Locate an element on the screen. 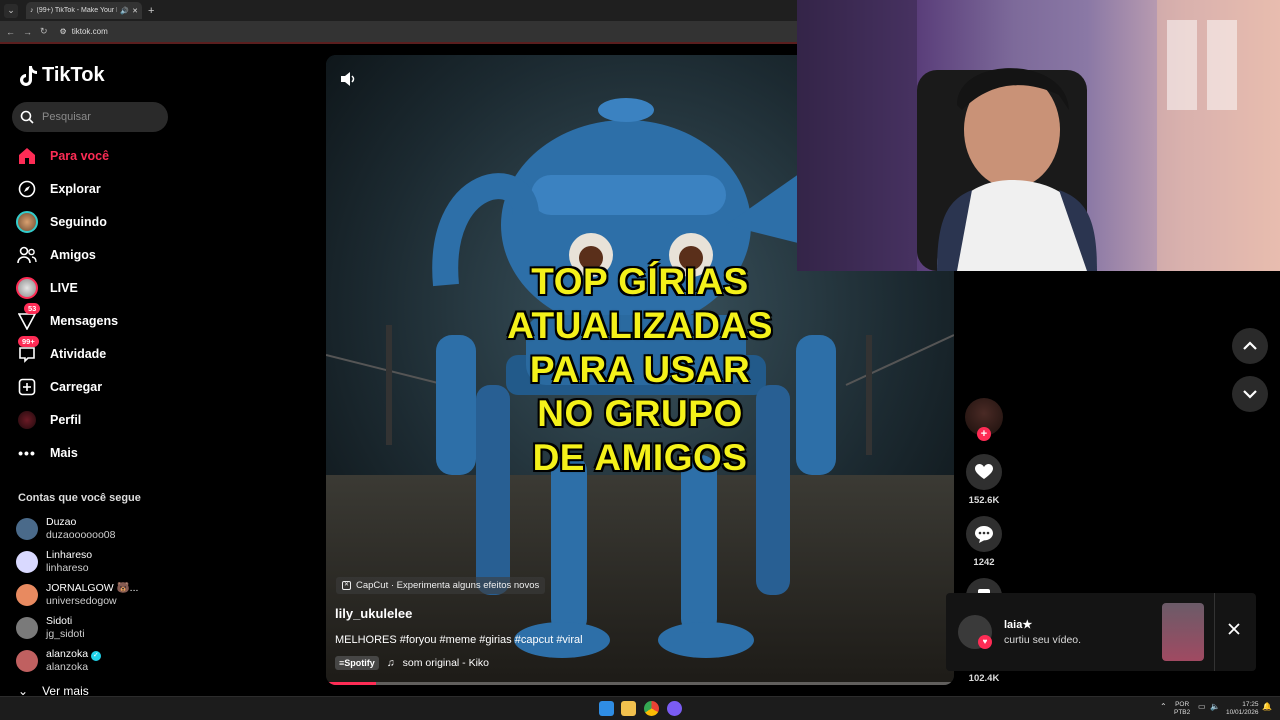 The height and width of the screenshot is (720, 1280). language-indicator: POR PTB2 is located at coordinates (1182, 709).